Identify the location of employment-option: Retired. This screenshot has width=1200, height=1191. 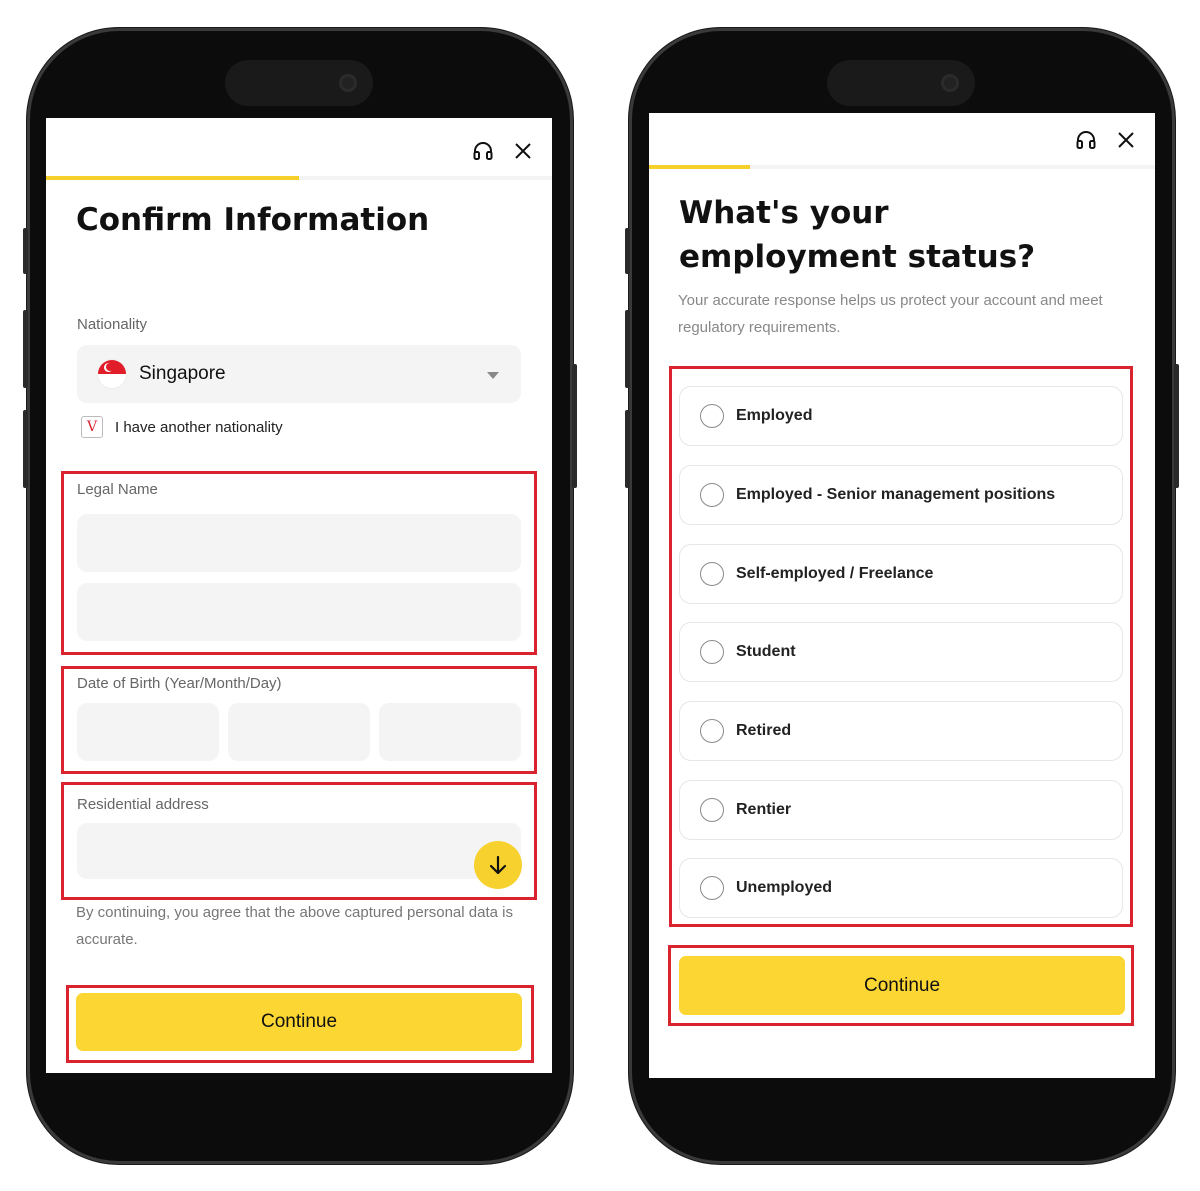
(901, 731).